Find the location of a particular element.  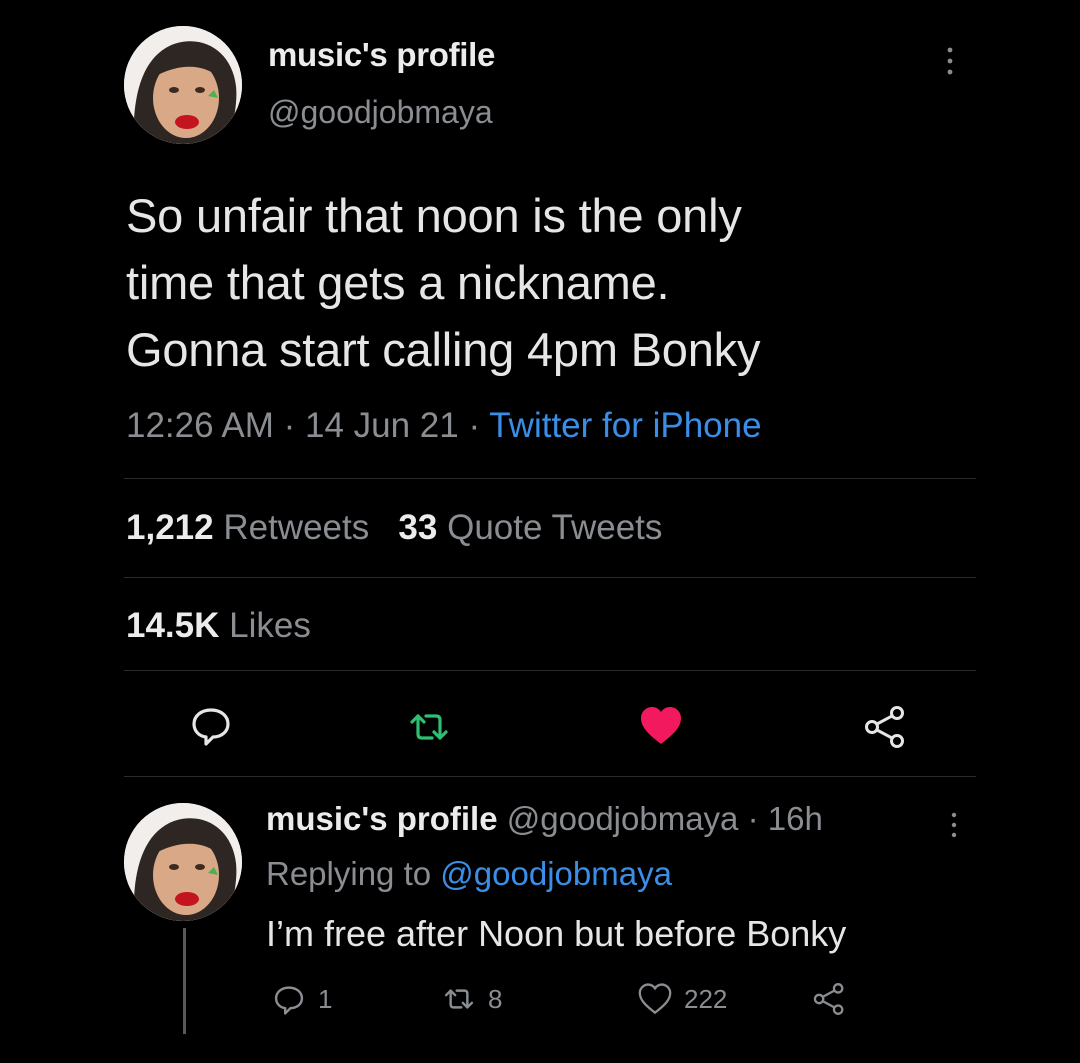

reply-share-button is located at coordinates (829, 999).